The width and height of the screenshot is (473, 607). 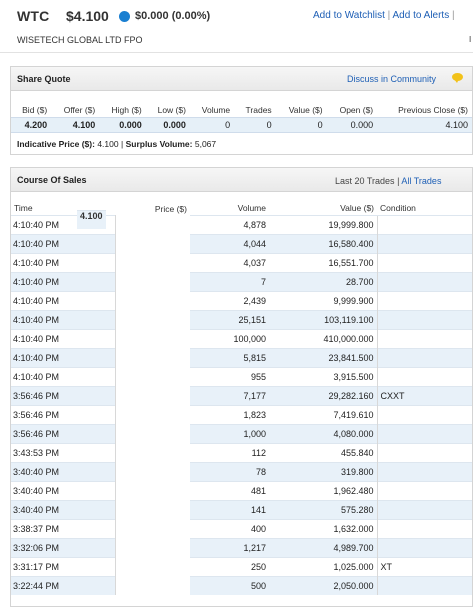 I want to click on trade-price: 4.100, so click(x=91, y=219).